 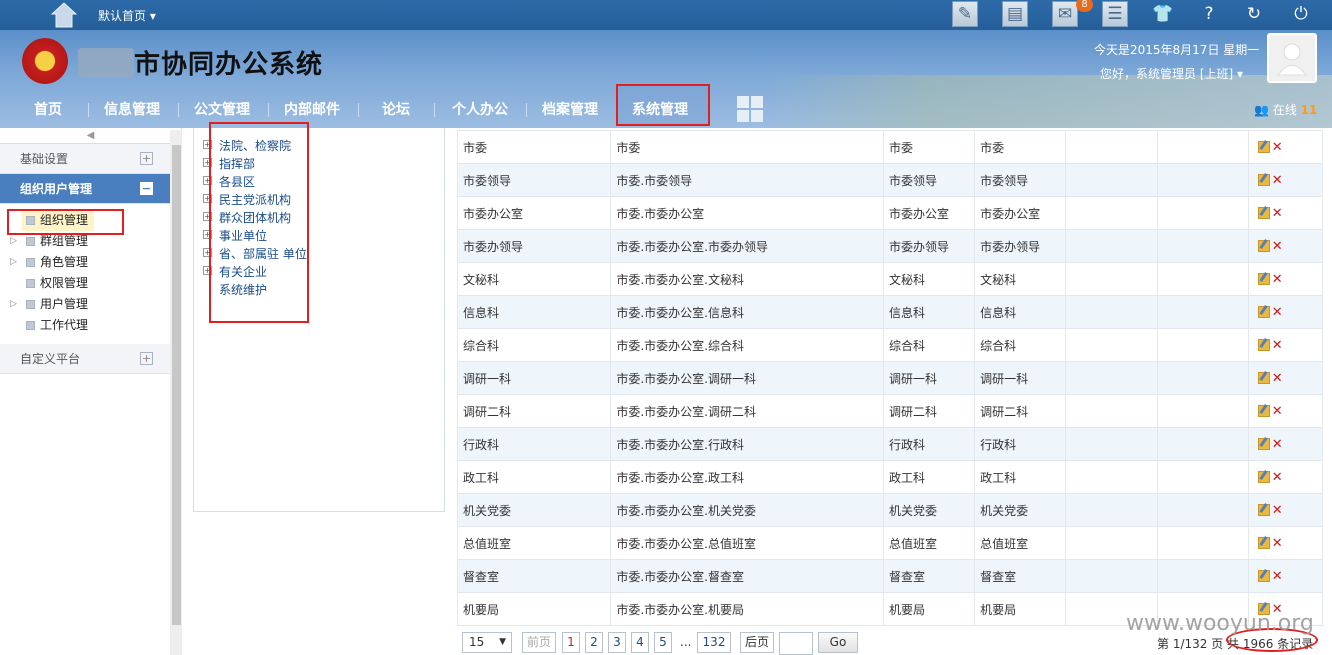 What do you see at coordinates (1171, 73) in the screenshot?
I see `user-greeting-dropdown: 您好，系统管理员 [上班] ▾` at bounding box center [1171, 73].